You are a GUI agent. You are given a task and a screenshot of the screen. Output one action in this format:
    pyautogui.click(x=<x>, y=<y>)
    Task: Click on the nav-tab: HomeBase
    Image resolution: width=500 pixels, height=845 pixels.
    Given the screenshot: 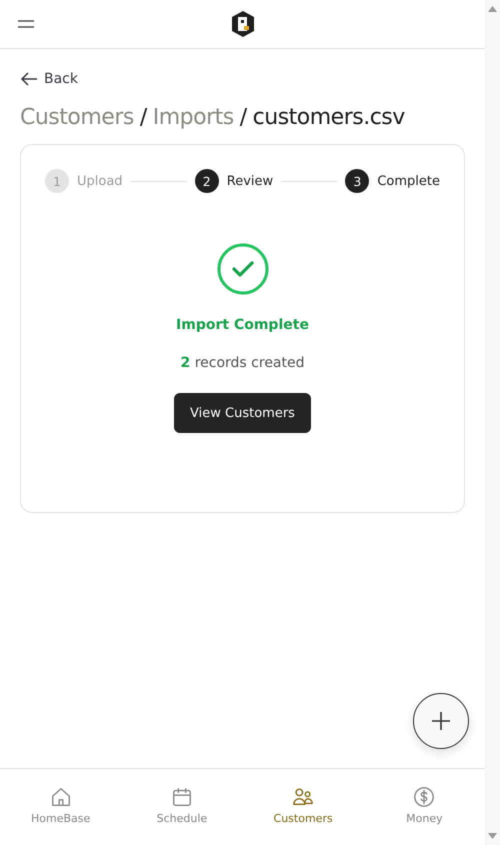 What is the action you would take?
    pyautogui.click(x=61, y=807)
    